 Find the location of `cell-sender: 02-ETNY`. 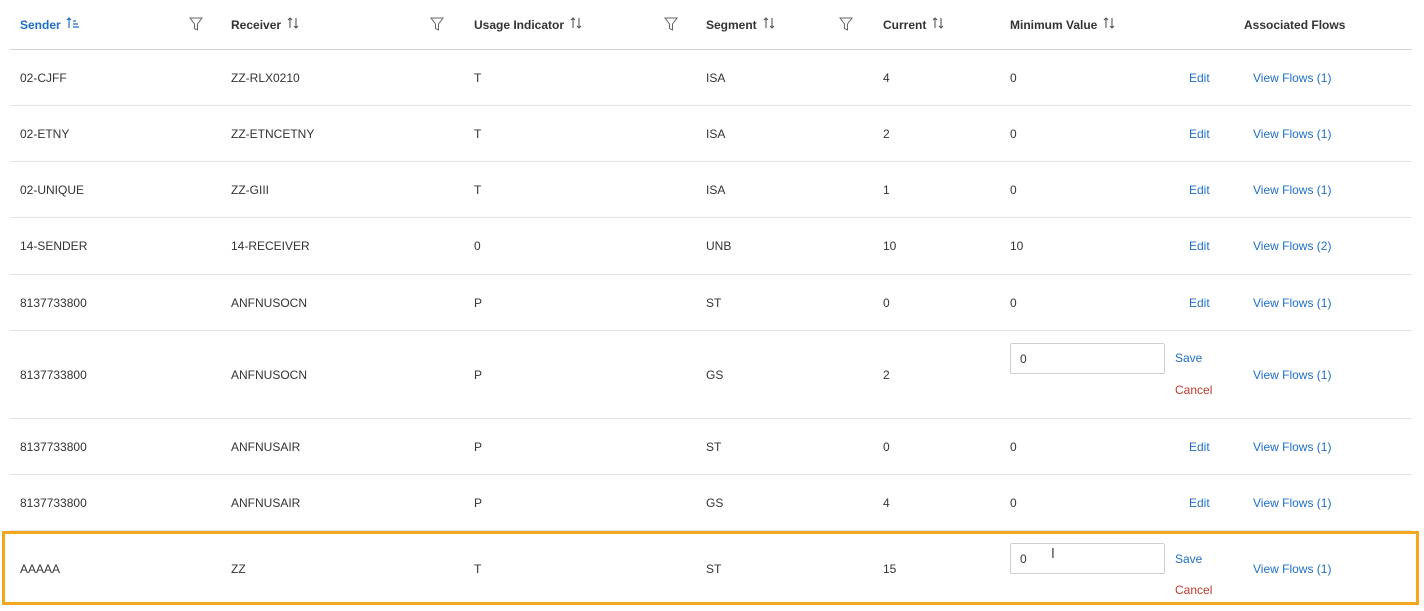

cell-sender: 02-ETNY is located at coordinates (45, 133).